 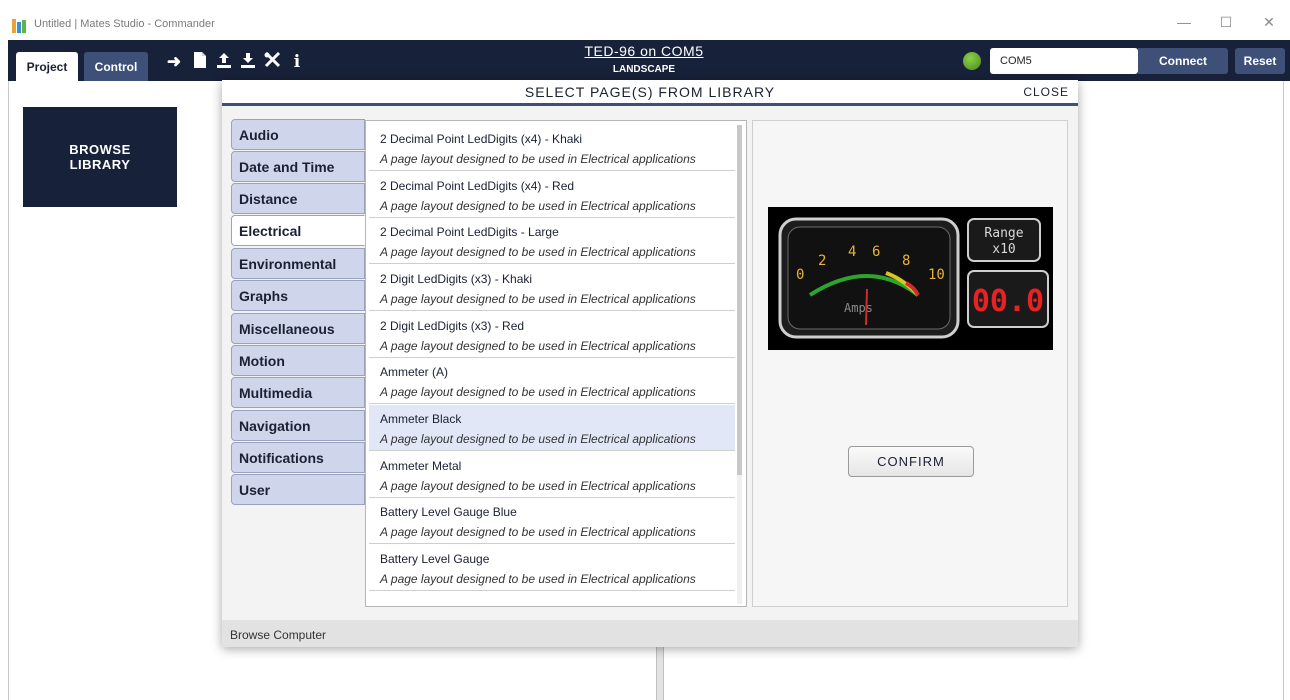 I want to click on browse-computer-link: Browse Computer, so click(x=278, y=635).